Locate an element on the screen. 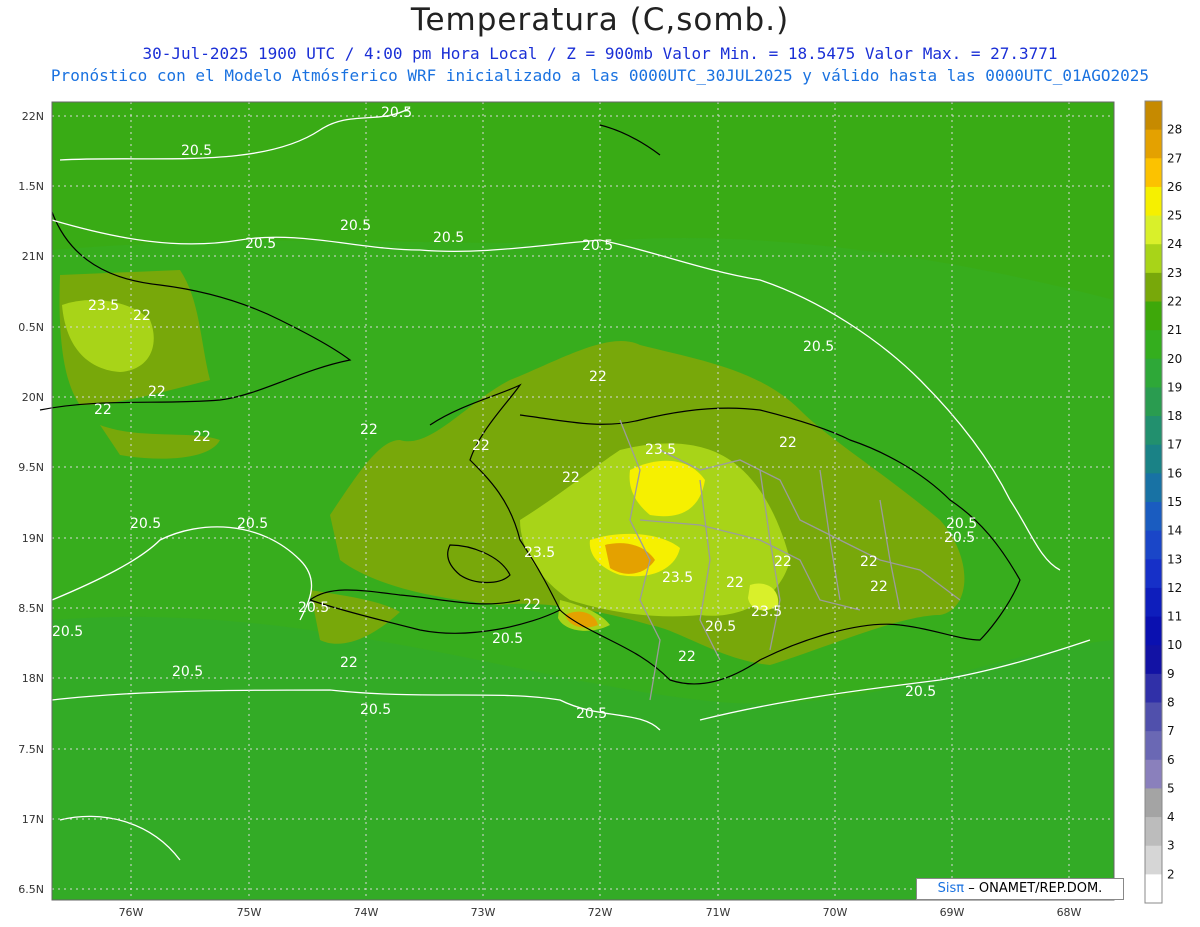  lon-label: 72W is located at coordinates (600, 912).